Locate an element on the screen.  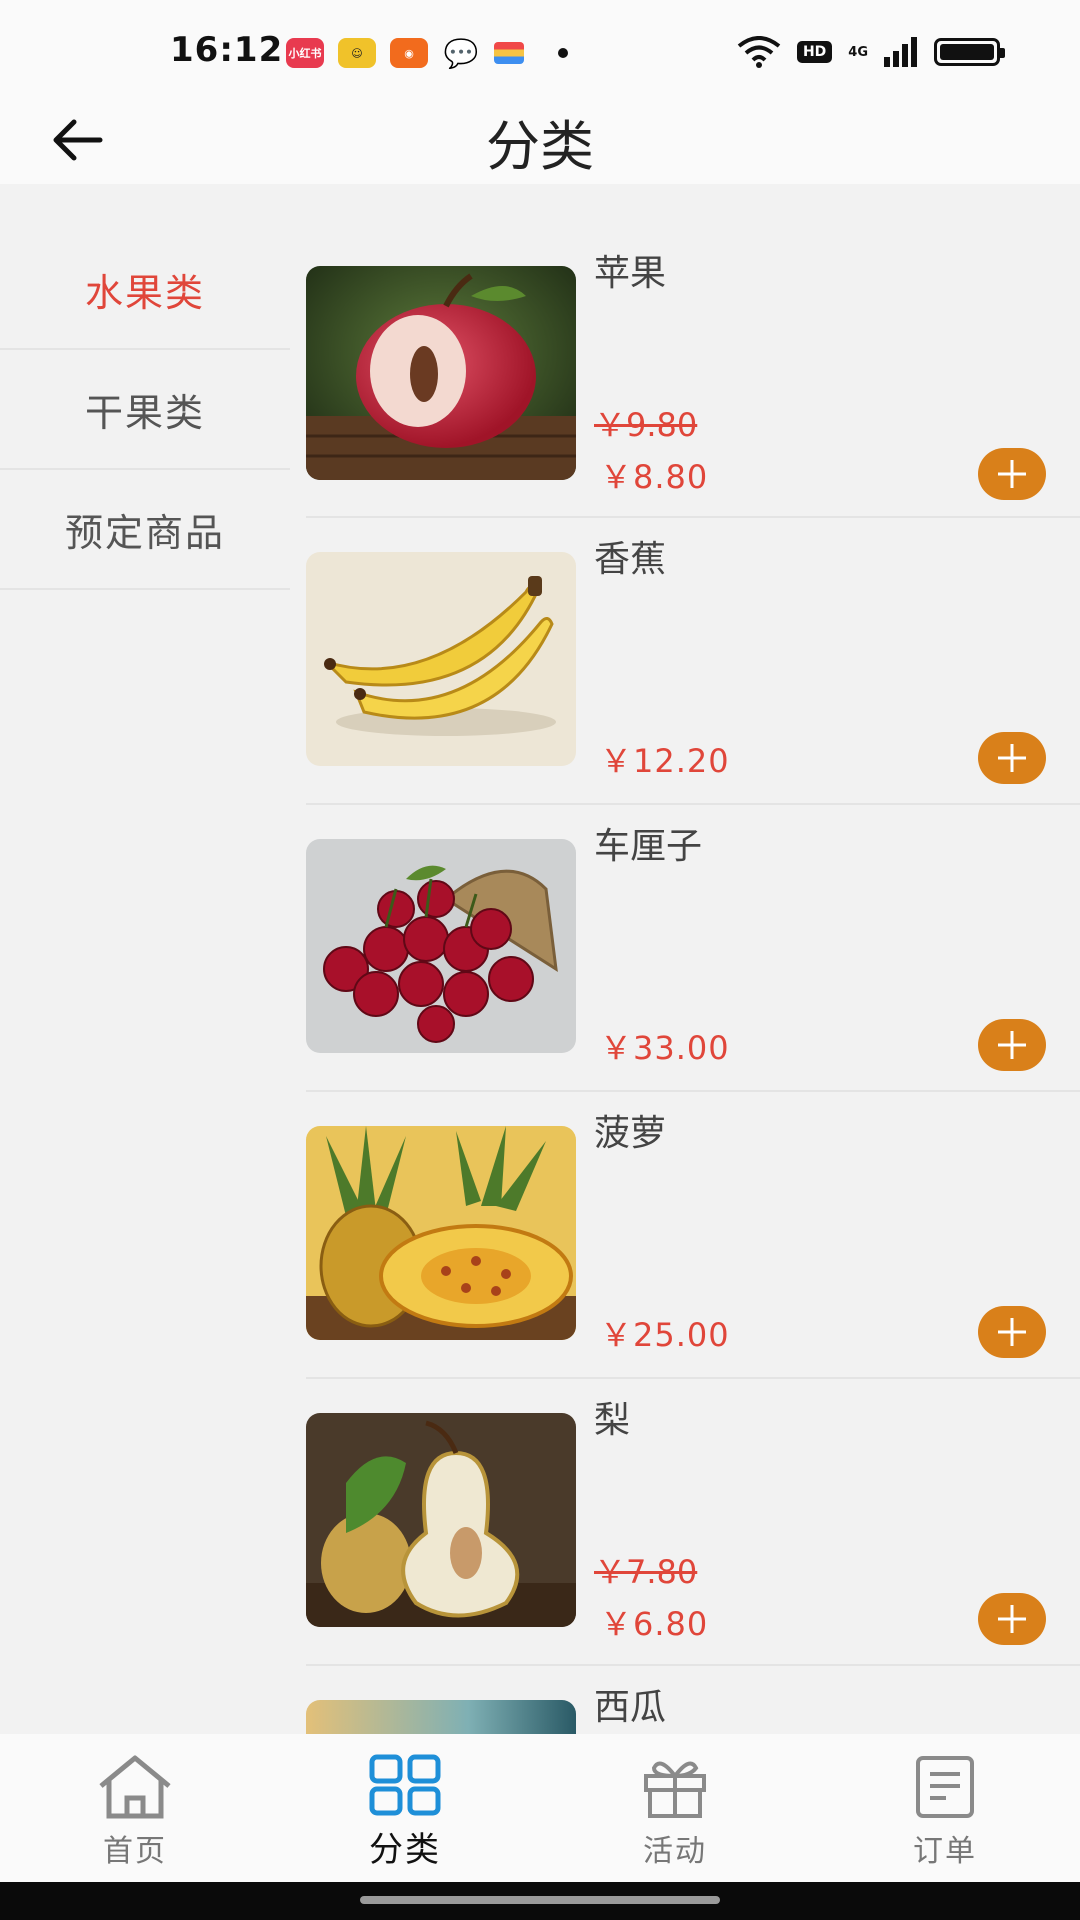
product-item: 苹果 ￥9.80 ￥8.80 is located at coordinates (693, 351).